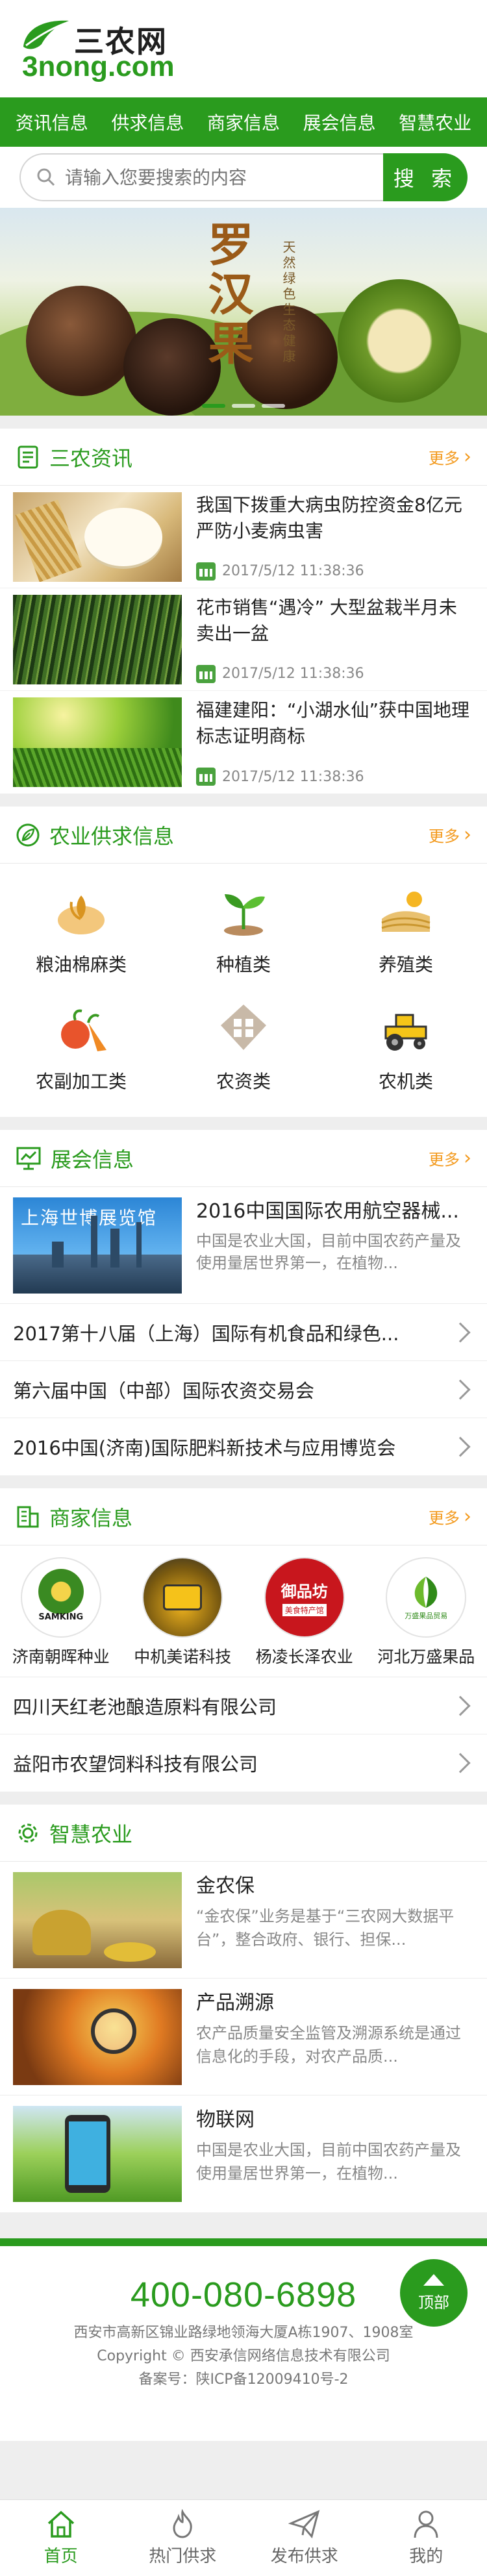 Image resolution: width=487 pixels, height=2576 pixels. I want to click on tractor-icon, so click(406, 1028).